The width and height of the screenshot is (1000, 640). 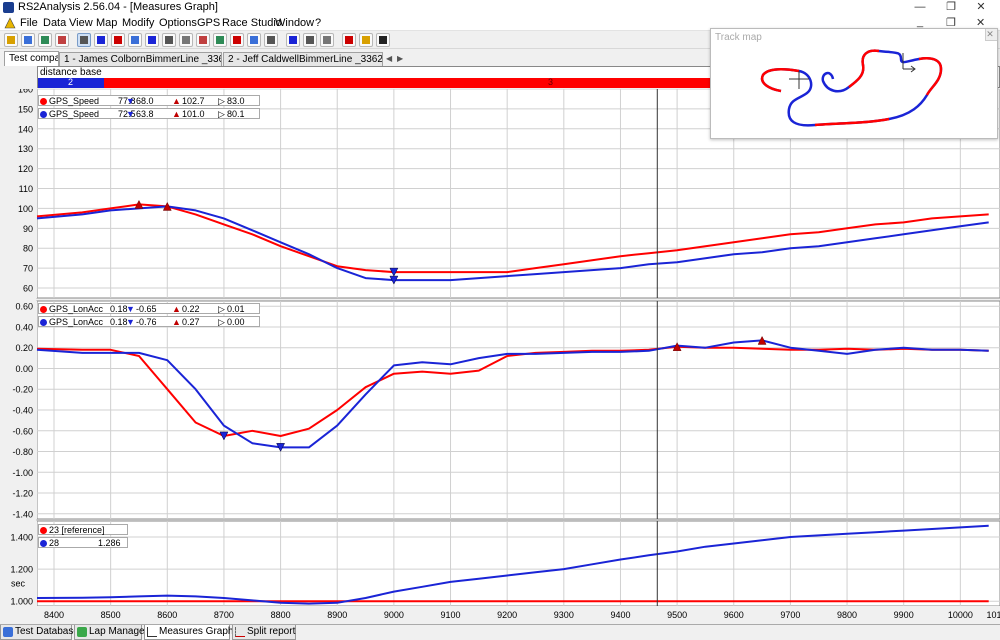 I want to click on cursor-icon, so click(x=84, y=40).